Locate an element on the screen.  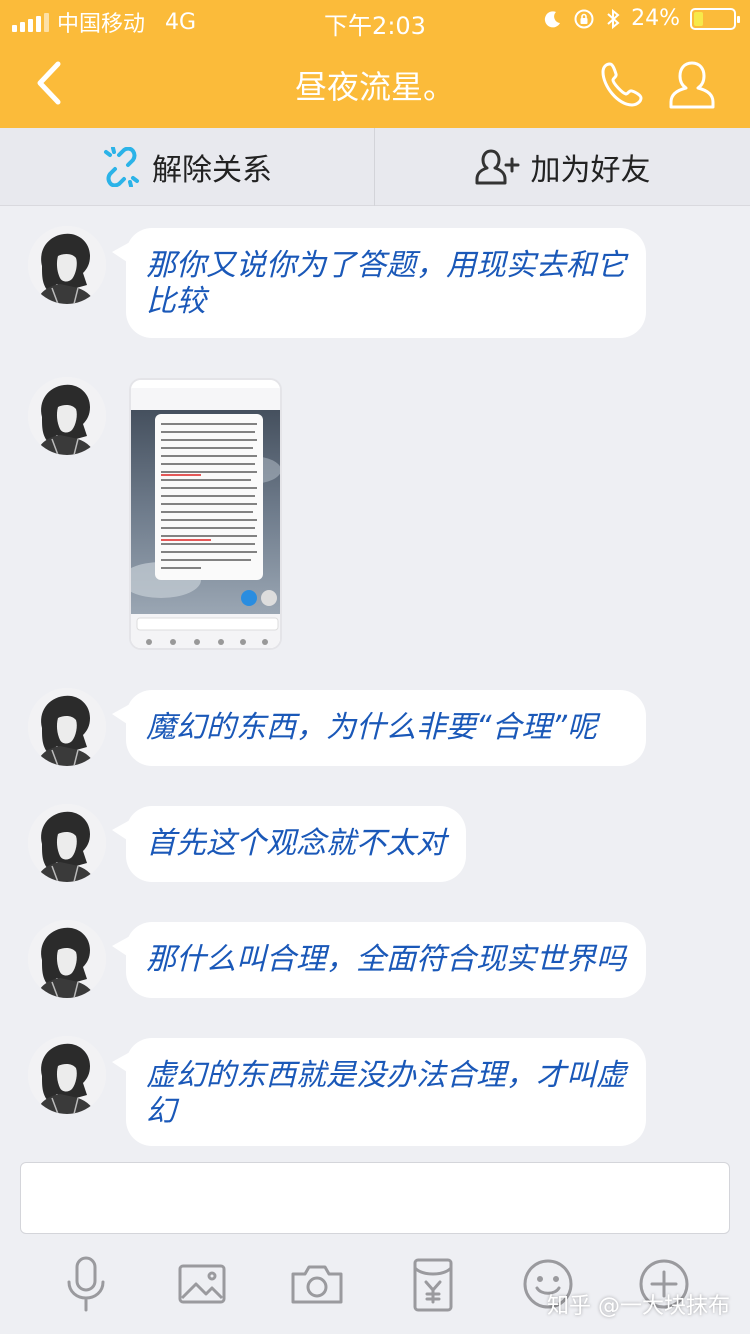
message-text-line: 首先这个观念就不太对 is located at coordinates (296, 843).